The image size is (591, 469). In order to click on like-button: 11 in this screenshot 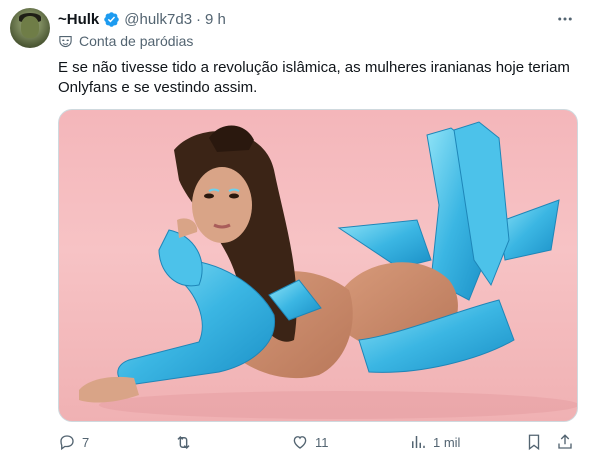, I will do `click(310, 442)`.